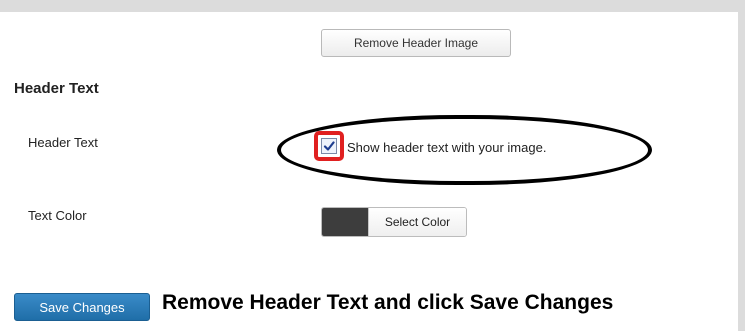 This screenshot has width=745, height=331. What do you see at coordinates (345, 222) in the screenshot?
I see `color-swatch` at bounding box center [345, 222].